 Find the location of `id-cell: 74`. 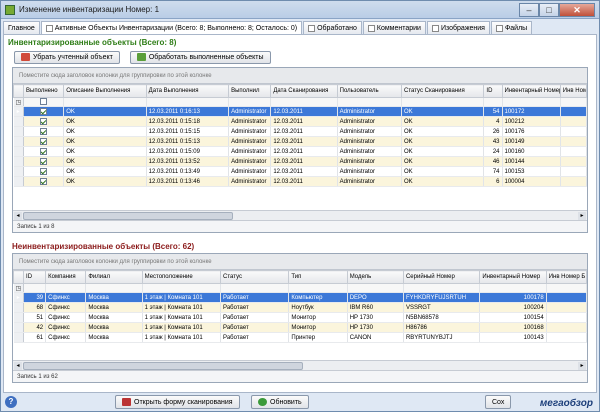

id-cell: 74 is located at coordinates (493, 171).